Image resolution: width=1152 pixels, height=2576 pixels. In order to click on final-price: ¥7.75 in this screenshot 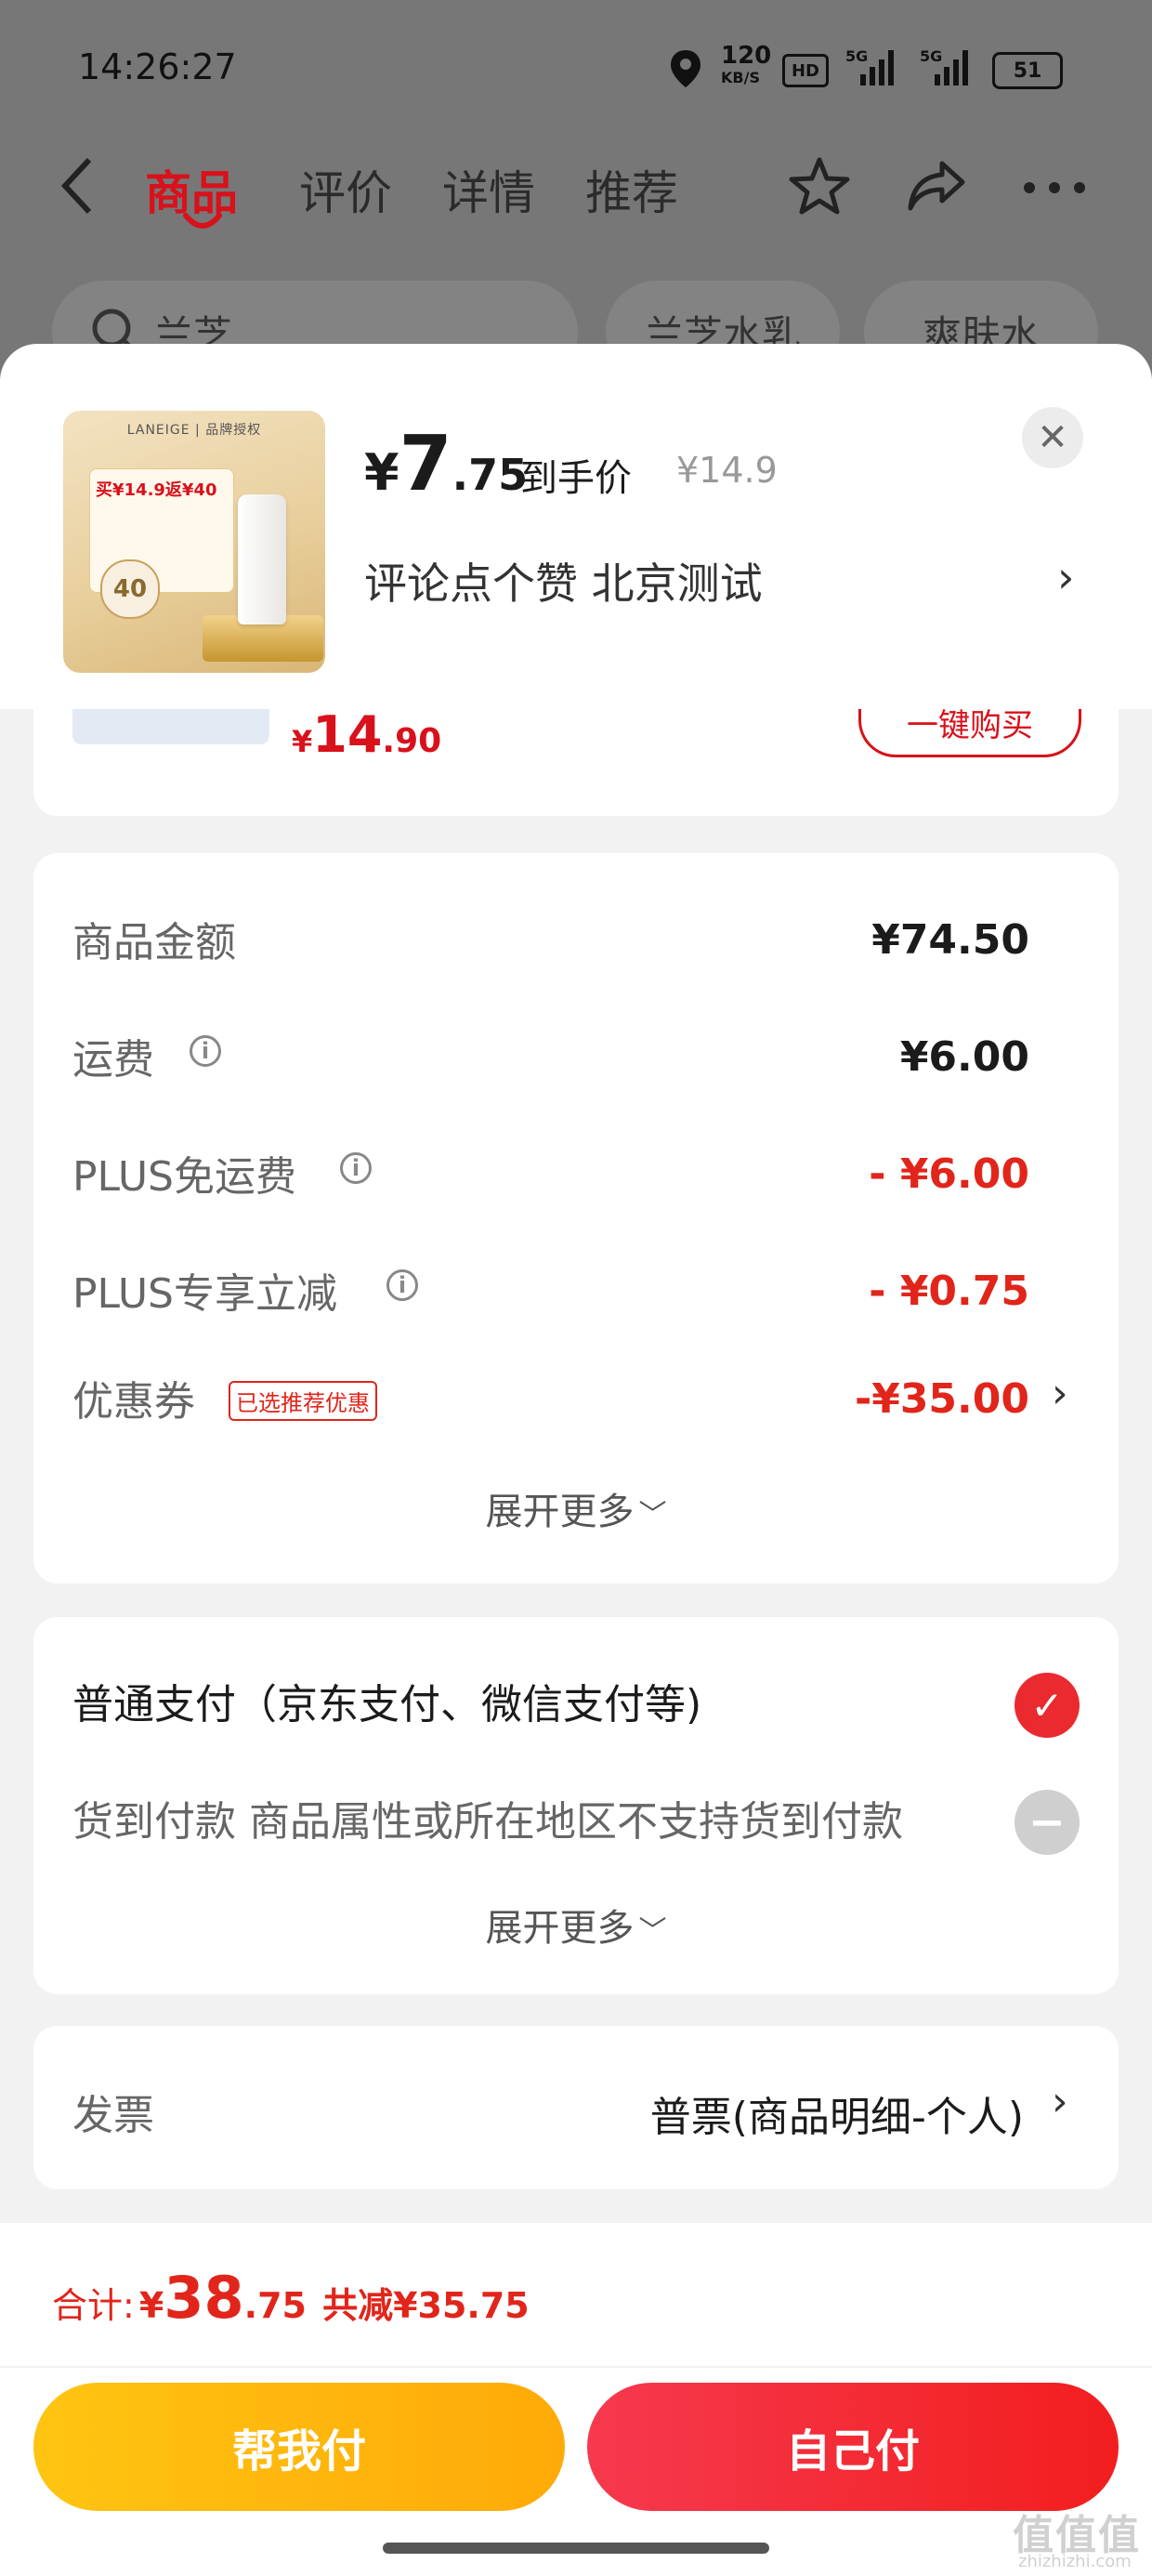, I will do `click(446, 464)`.